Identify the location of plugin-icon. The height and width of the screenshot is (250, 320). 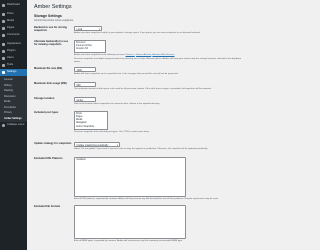
(3, 51).